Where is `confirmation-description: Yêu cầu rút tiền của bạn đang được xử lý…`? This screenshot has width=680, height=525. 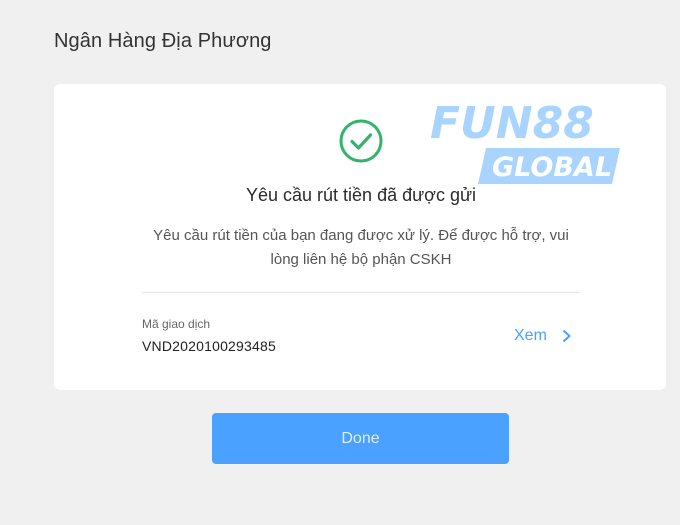 confirmation-description: Yêu cầu rút tiền của bạn đang được xử lý… is located at coordinates (361, 247).